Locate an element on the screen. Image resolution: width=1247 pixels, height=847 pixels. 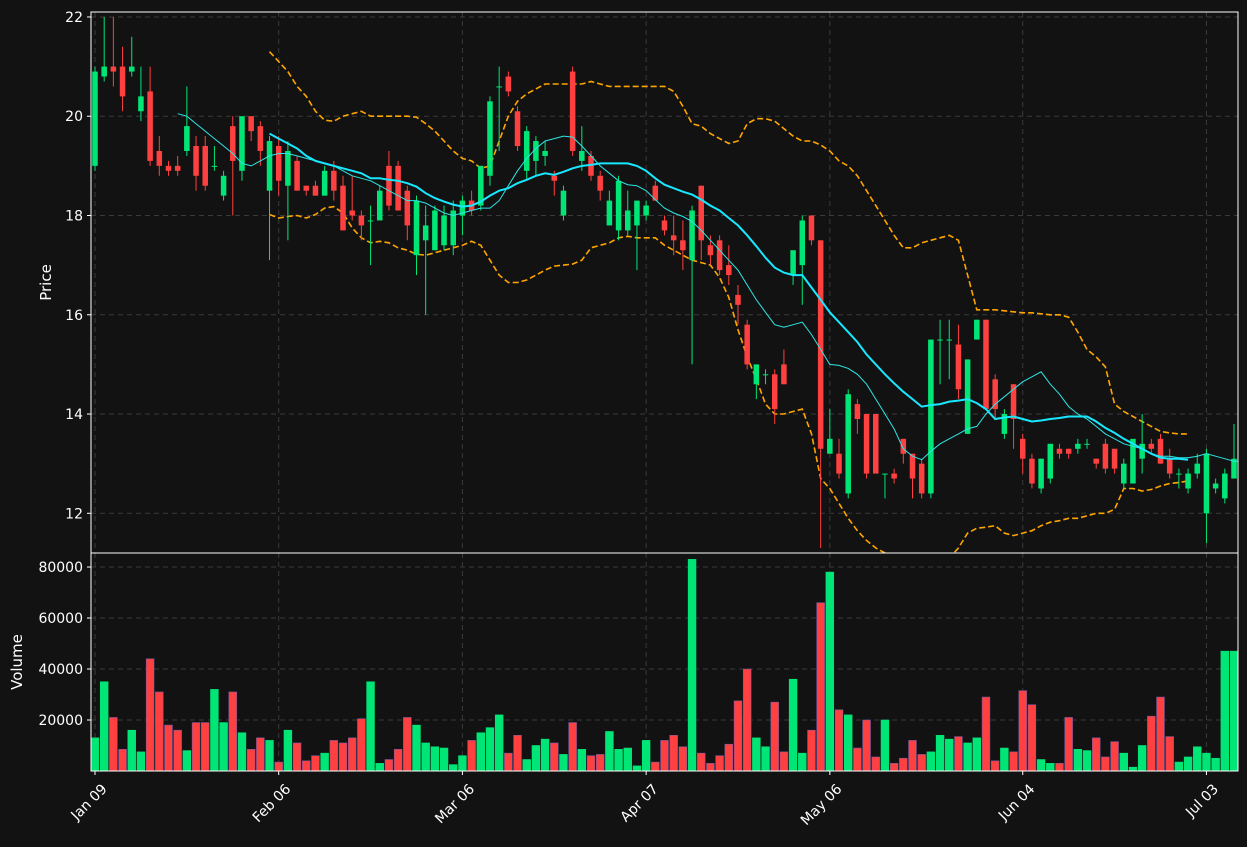
price-axis-label: Price is located at coordinates (46, 282).